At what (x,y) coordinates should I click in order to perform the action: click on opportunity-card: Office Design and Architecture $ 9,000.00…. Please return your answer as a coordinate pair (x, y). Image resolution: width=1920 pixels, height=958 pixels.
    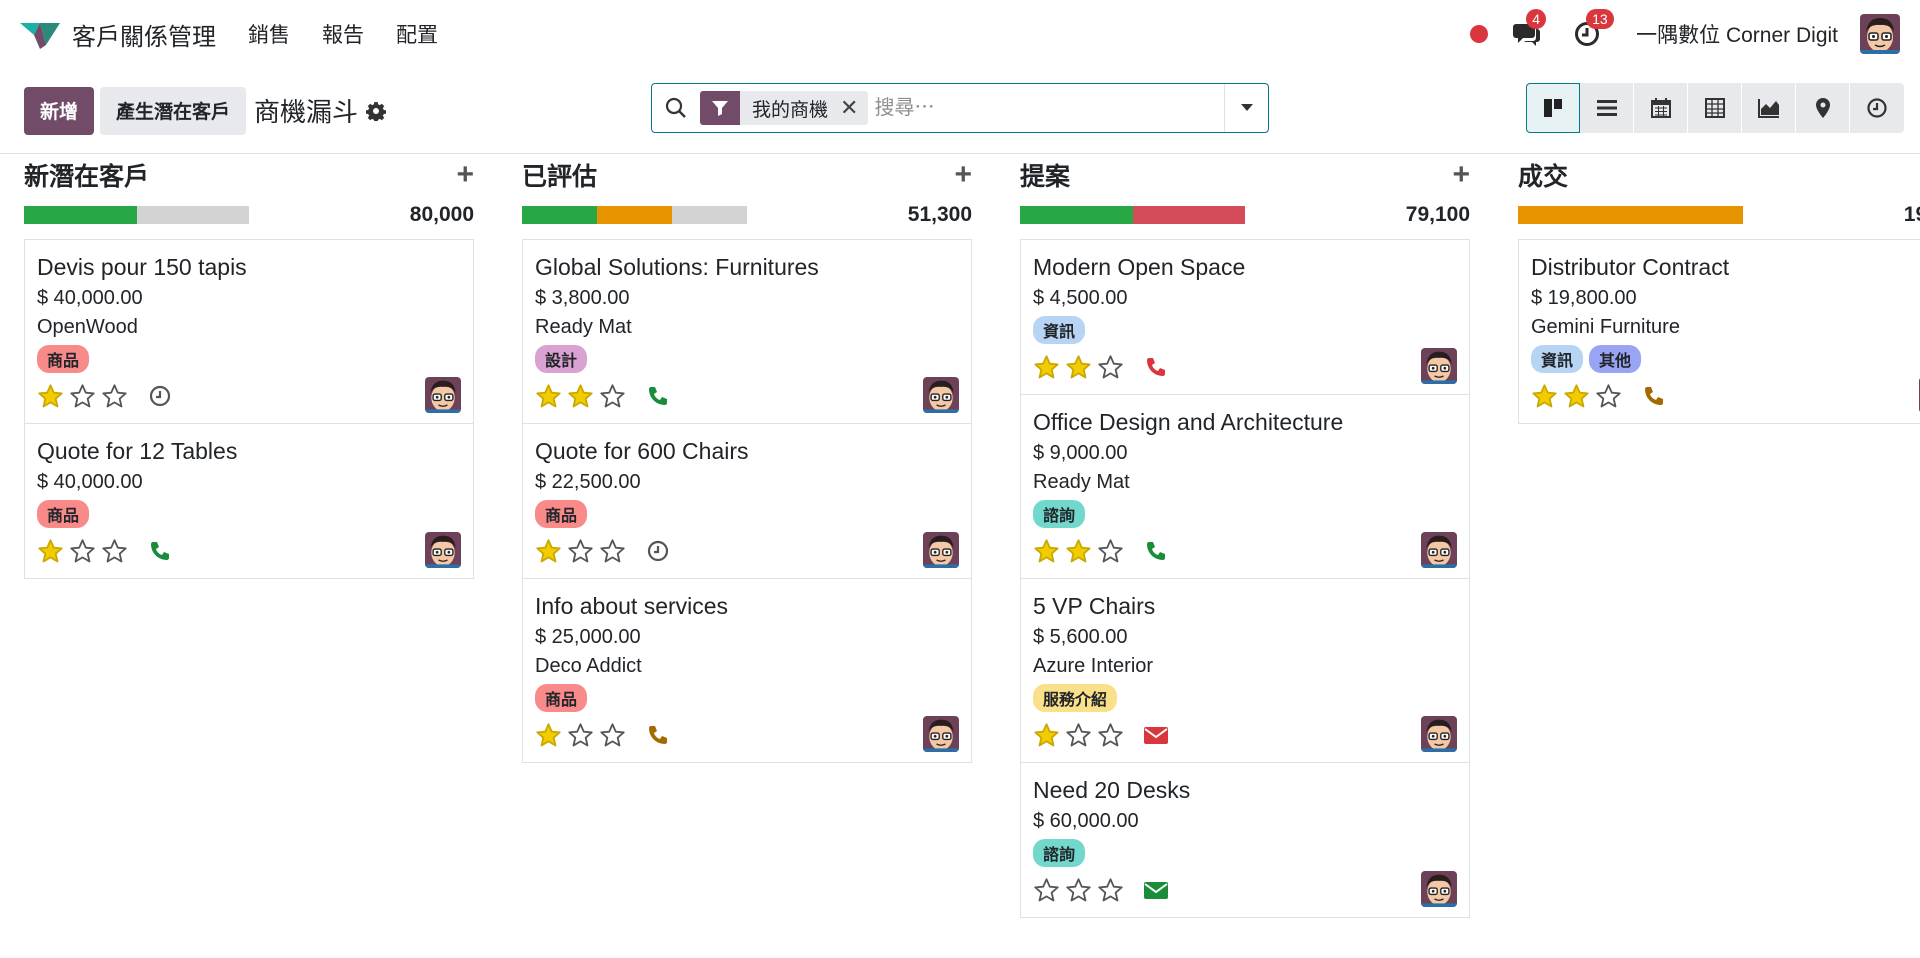
    Looking at the image, I should click on (1245, 487).